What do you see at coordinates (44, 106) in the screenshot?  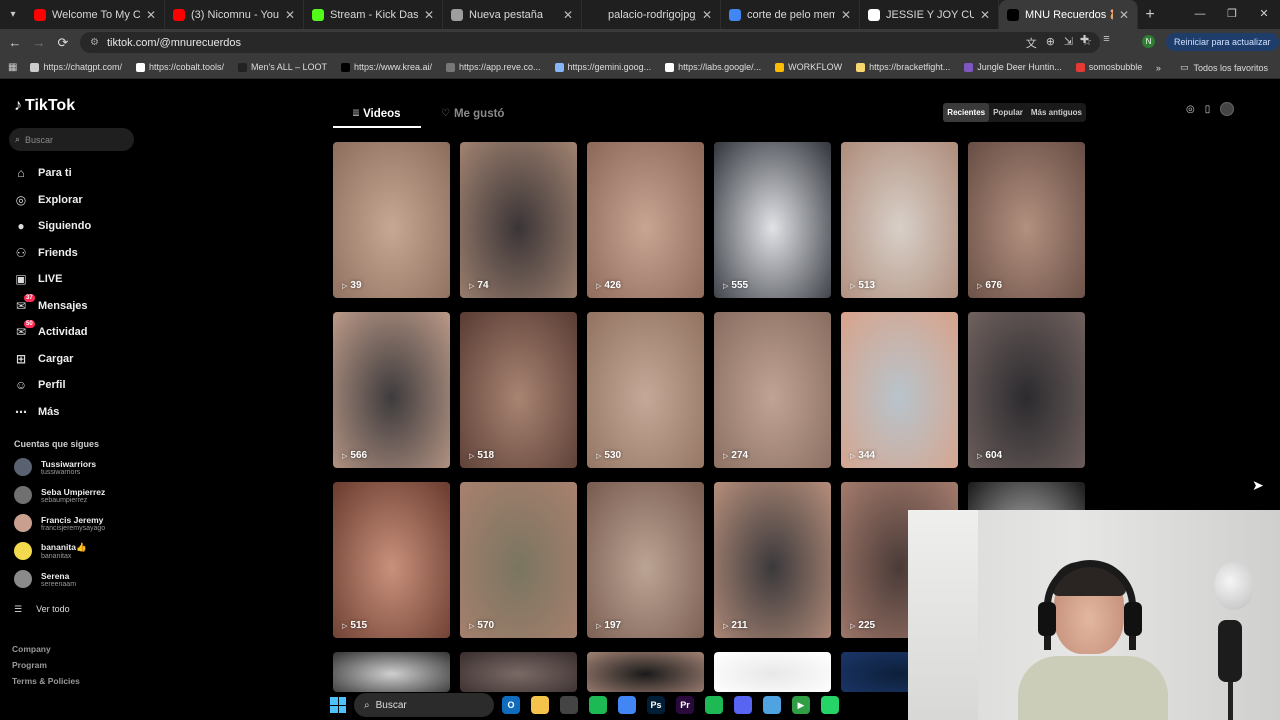 I see `tiktok-logo: ♪ TikTok` at bounding box center [44, 106].